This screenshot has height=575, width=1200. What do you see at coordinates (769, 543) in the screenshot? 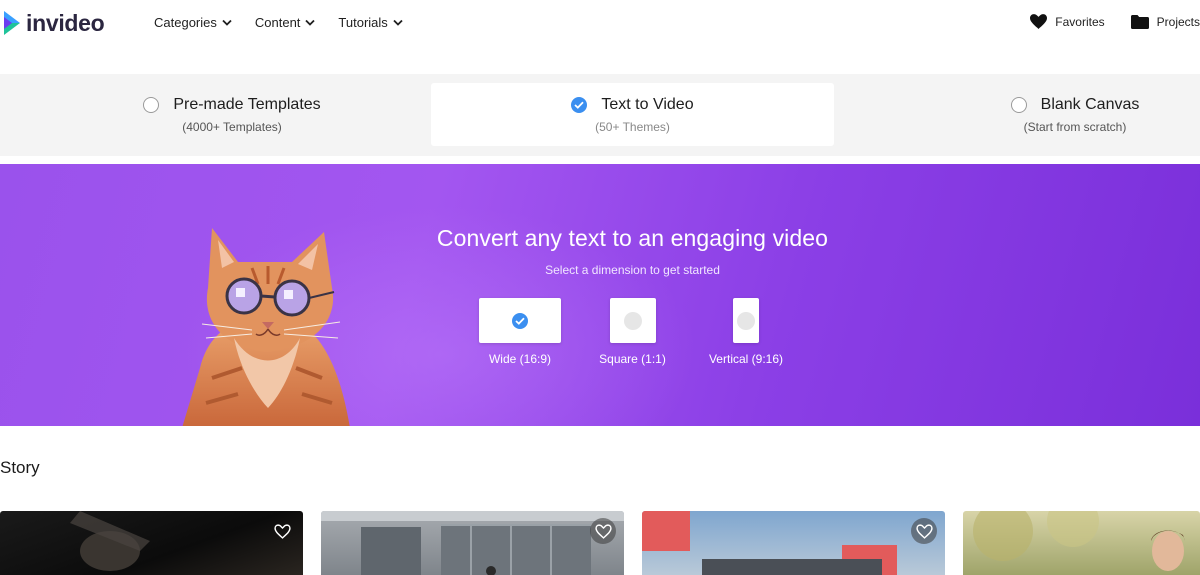
I see `template-thumbnail-street-with-red-sign` at bounding box center [769, 543].